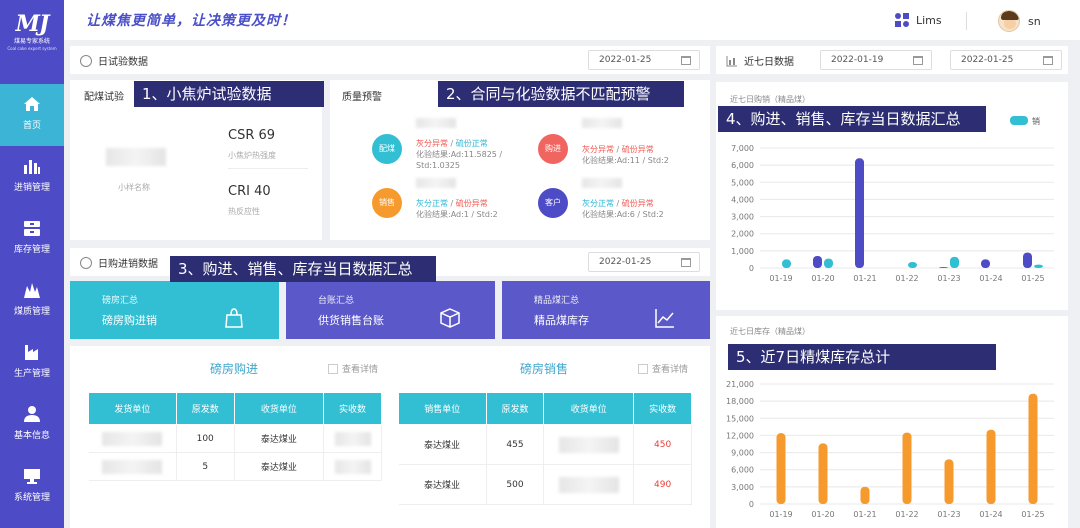 Image resolution: width=1080 pixels, height=528 pixels. I want to click on app-logo: MJ 煤易专家系统 Coal coke expert system, so click(32, 34).